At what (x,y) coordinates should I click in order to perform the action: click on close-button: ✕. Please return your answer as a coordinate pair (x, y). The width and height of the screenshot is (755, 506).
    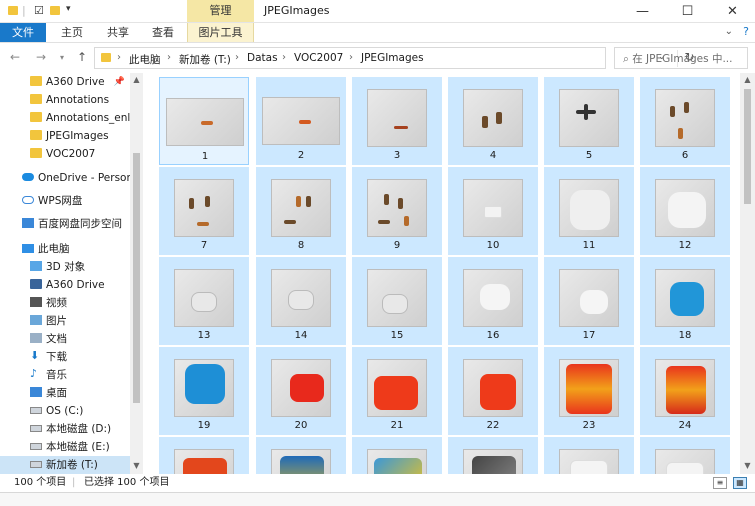
    Looking at the image, I should click on (732, 11).